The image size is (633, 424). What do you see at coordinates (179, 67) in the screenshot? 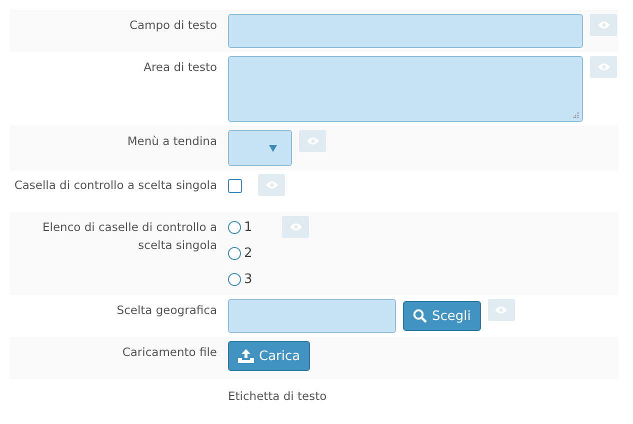
I see `field-label: Area di testo` at bounding box center [179, 67].